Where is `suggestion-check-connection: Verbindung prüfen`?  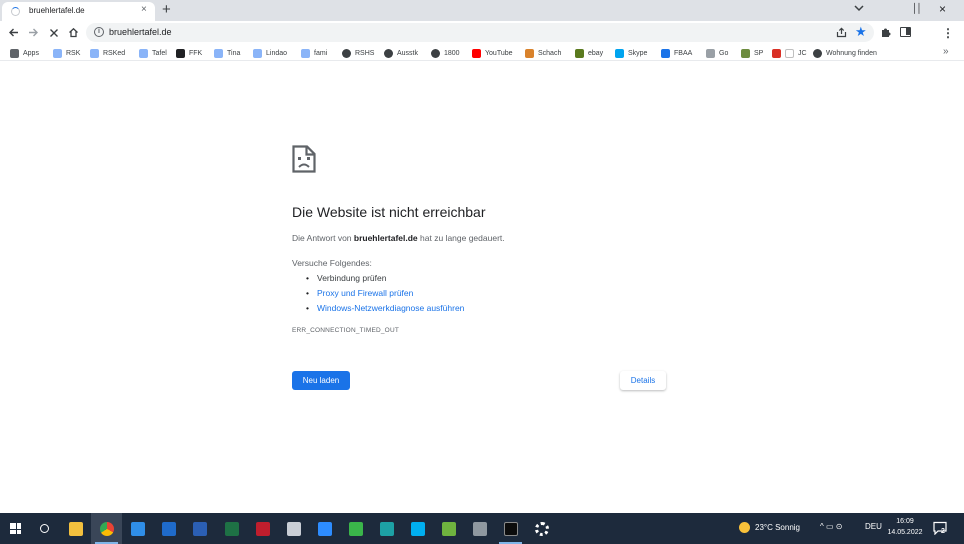 suggestion-check-connection: Verbindung prüfen is located at coordinates (456, 278).